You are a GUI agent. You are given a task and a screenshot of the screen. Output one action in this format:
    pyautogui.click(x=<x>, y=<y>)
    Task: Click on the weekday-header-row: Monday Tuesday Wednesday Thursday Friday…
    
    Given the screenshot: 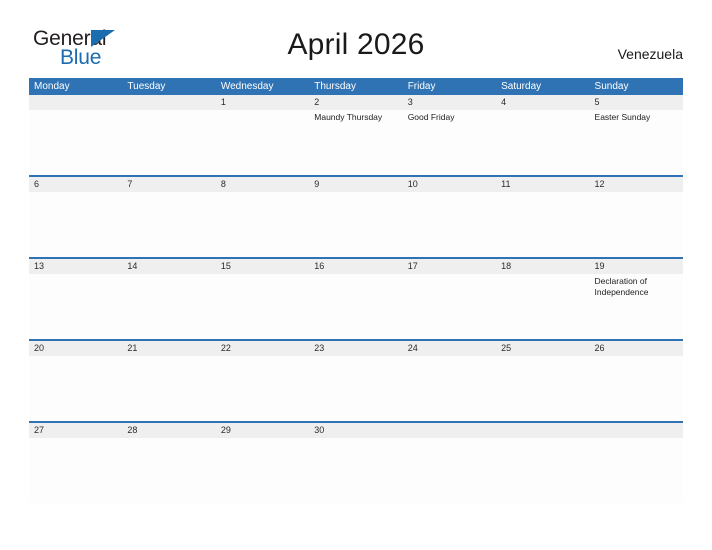 What is the action you would take?
    pyautogui.click(x=356, y=86)
    